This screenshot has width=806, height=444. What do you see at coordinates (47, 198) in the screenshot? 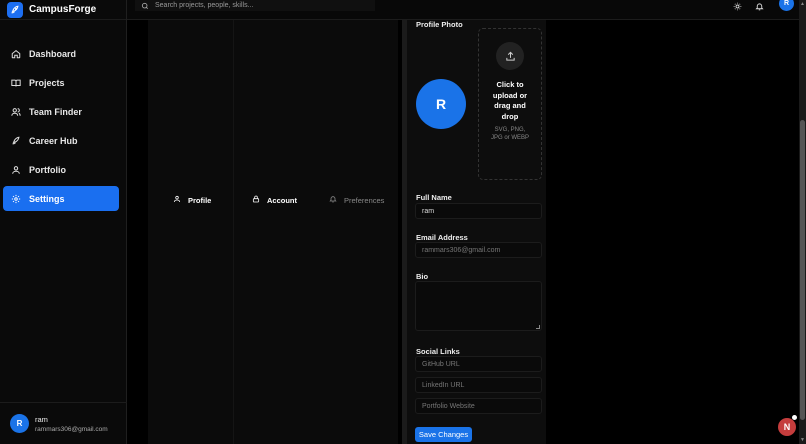
I see `sidebar-item-label: Settings` at bounding box center [47, 198].